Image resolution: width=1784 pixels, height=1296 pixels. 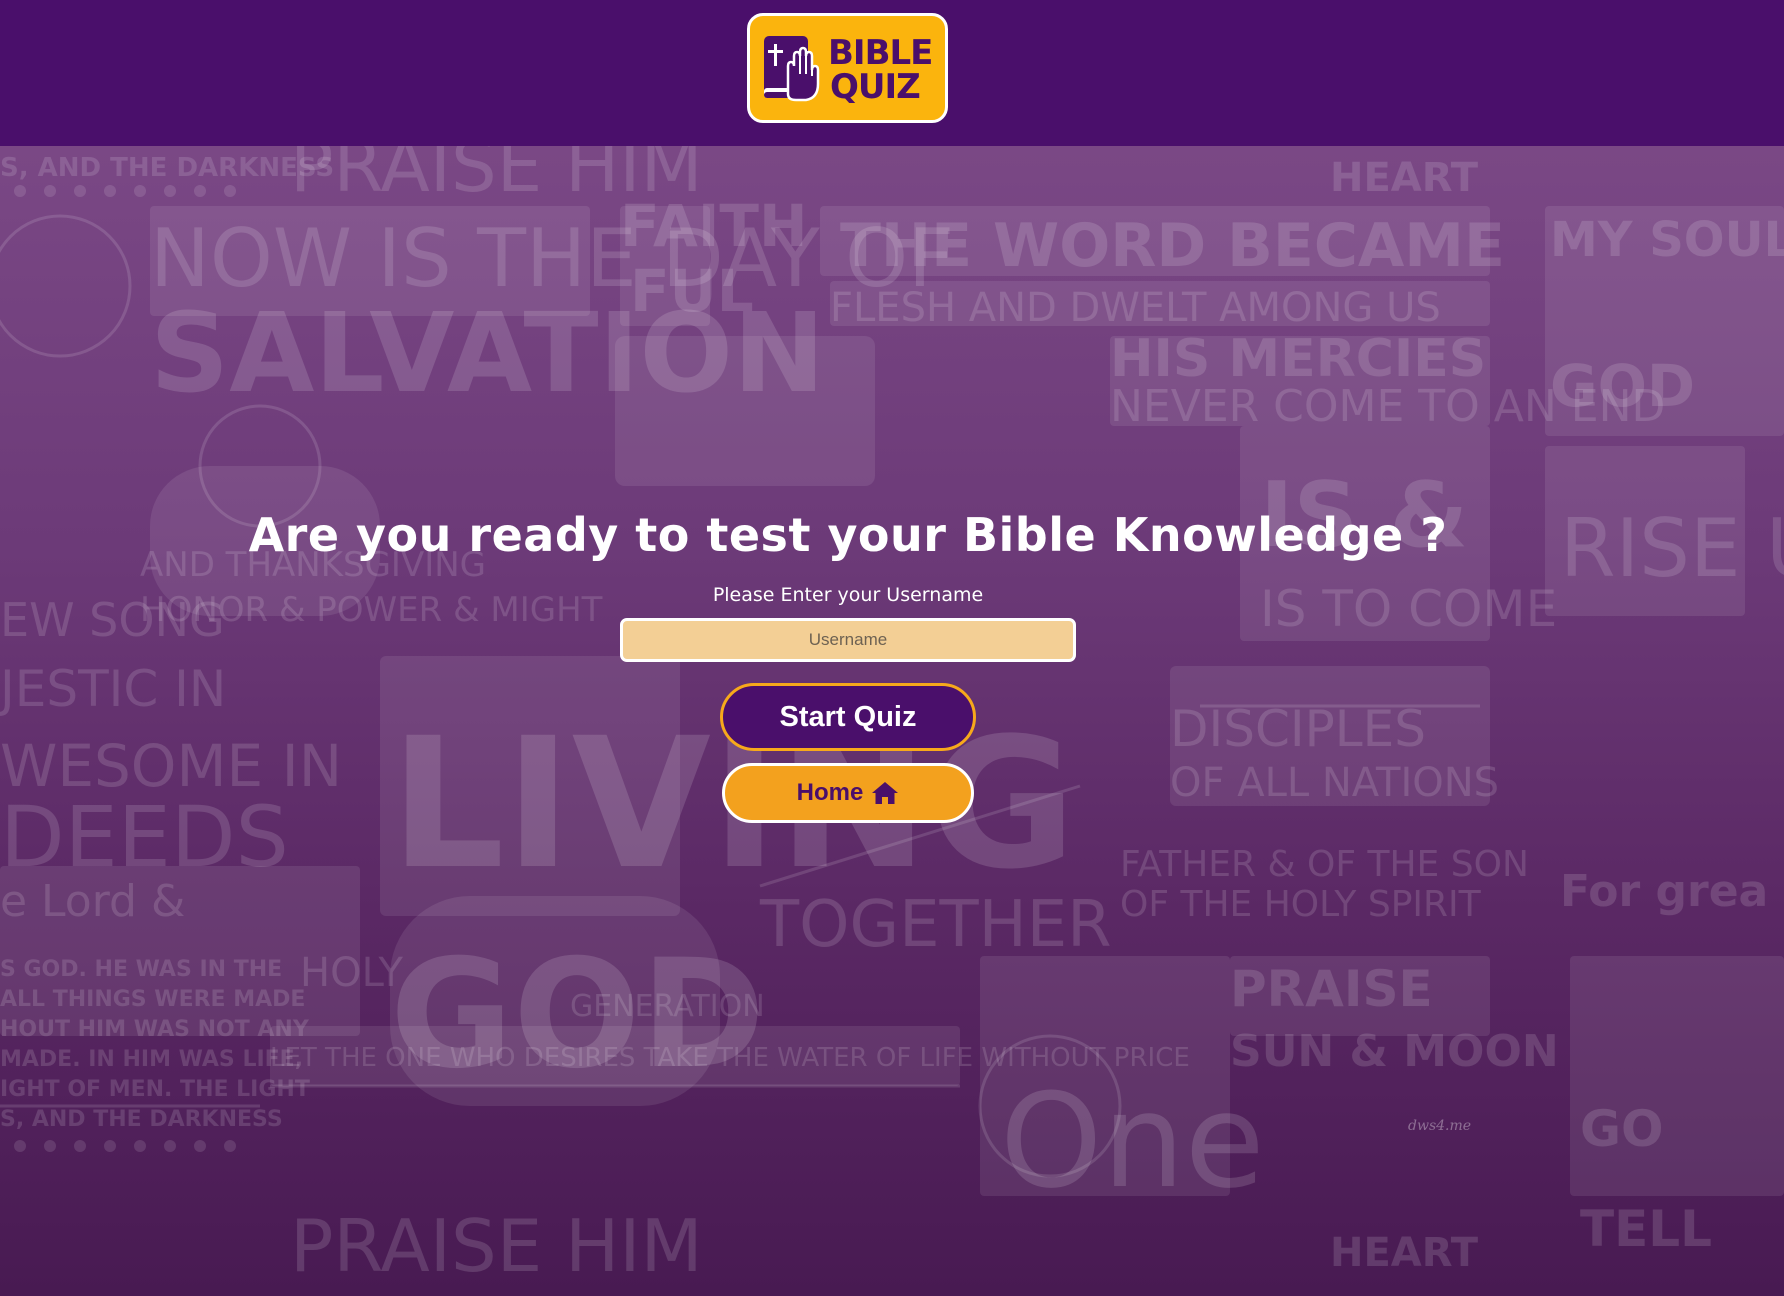 I want to click on logo-line-2: QUIZ, so click(x=875, y=87).